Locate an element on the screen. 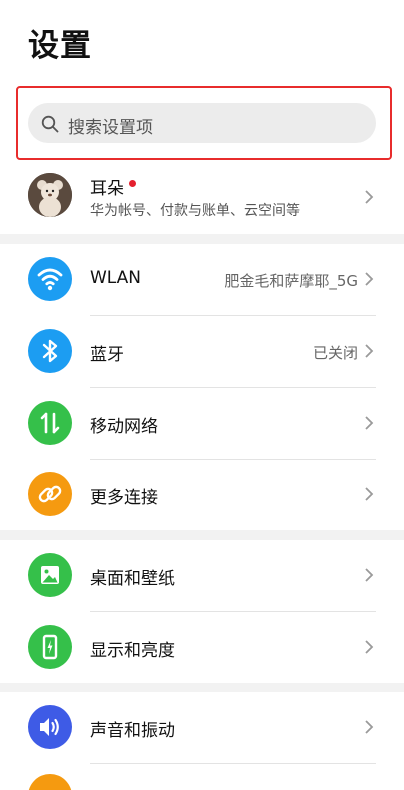  avatar-image-icon is located at coordinates (50, 195).